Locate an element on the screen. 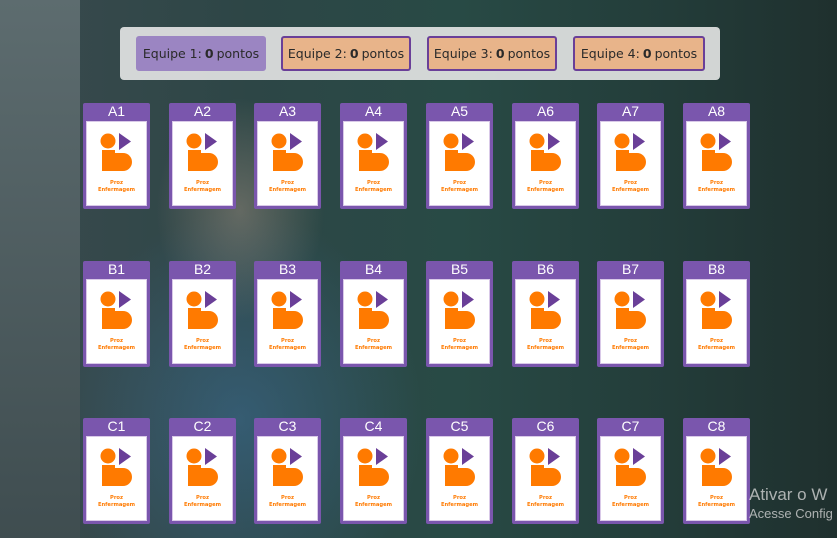 Image resolution: width=837 pixels, height=538 pixels. watermark-line-1: Ativar o W is located at coordinates (788, 494).